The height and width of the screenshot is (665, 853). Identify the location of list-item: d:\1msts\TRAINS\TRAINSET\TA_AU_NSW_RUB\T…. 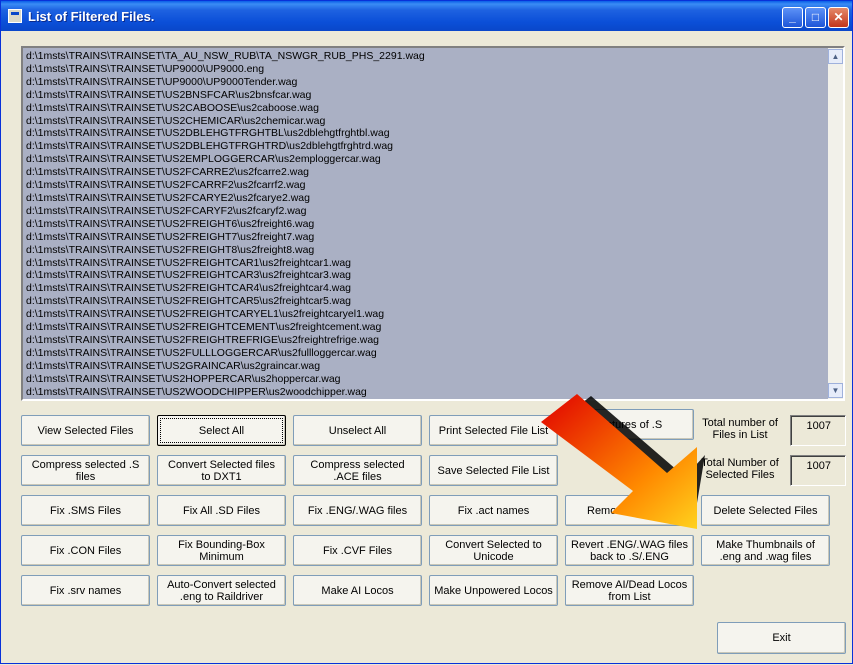
(427, 56).